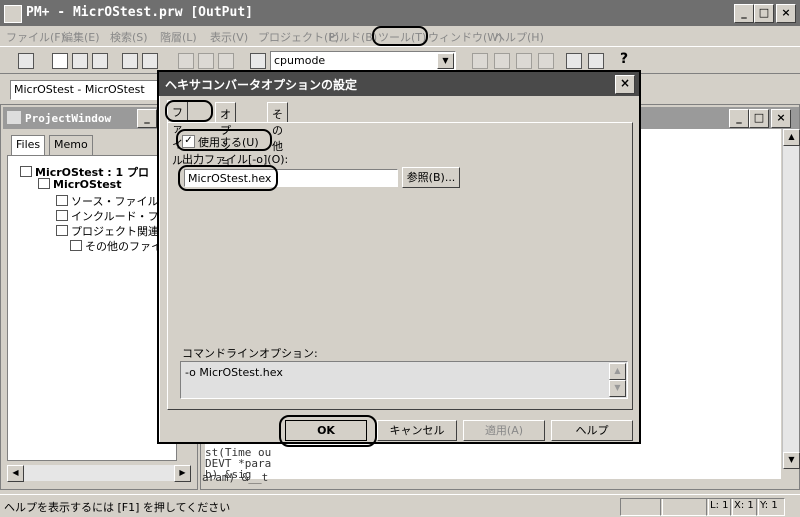 This screenshot has width=800, height=517. What do you see at coordinates (117, 507) in the screenshot?
I see `status-message: ヘルプを表示するには [F1] を押してください` at bounding box center [117, 507].